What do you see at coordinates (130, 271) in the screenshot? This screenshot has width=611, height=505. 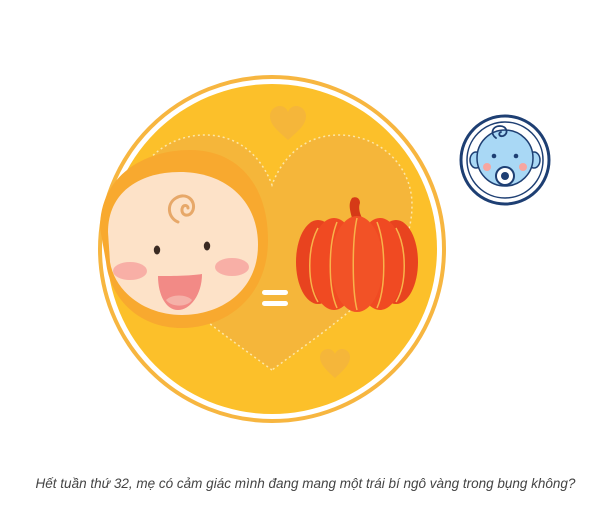 I see `baby-cheek-left` at bounding box center [130, 271].